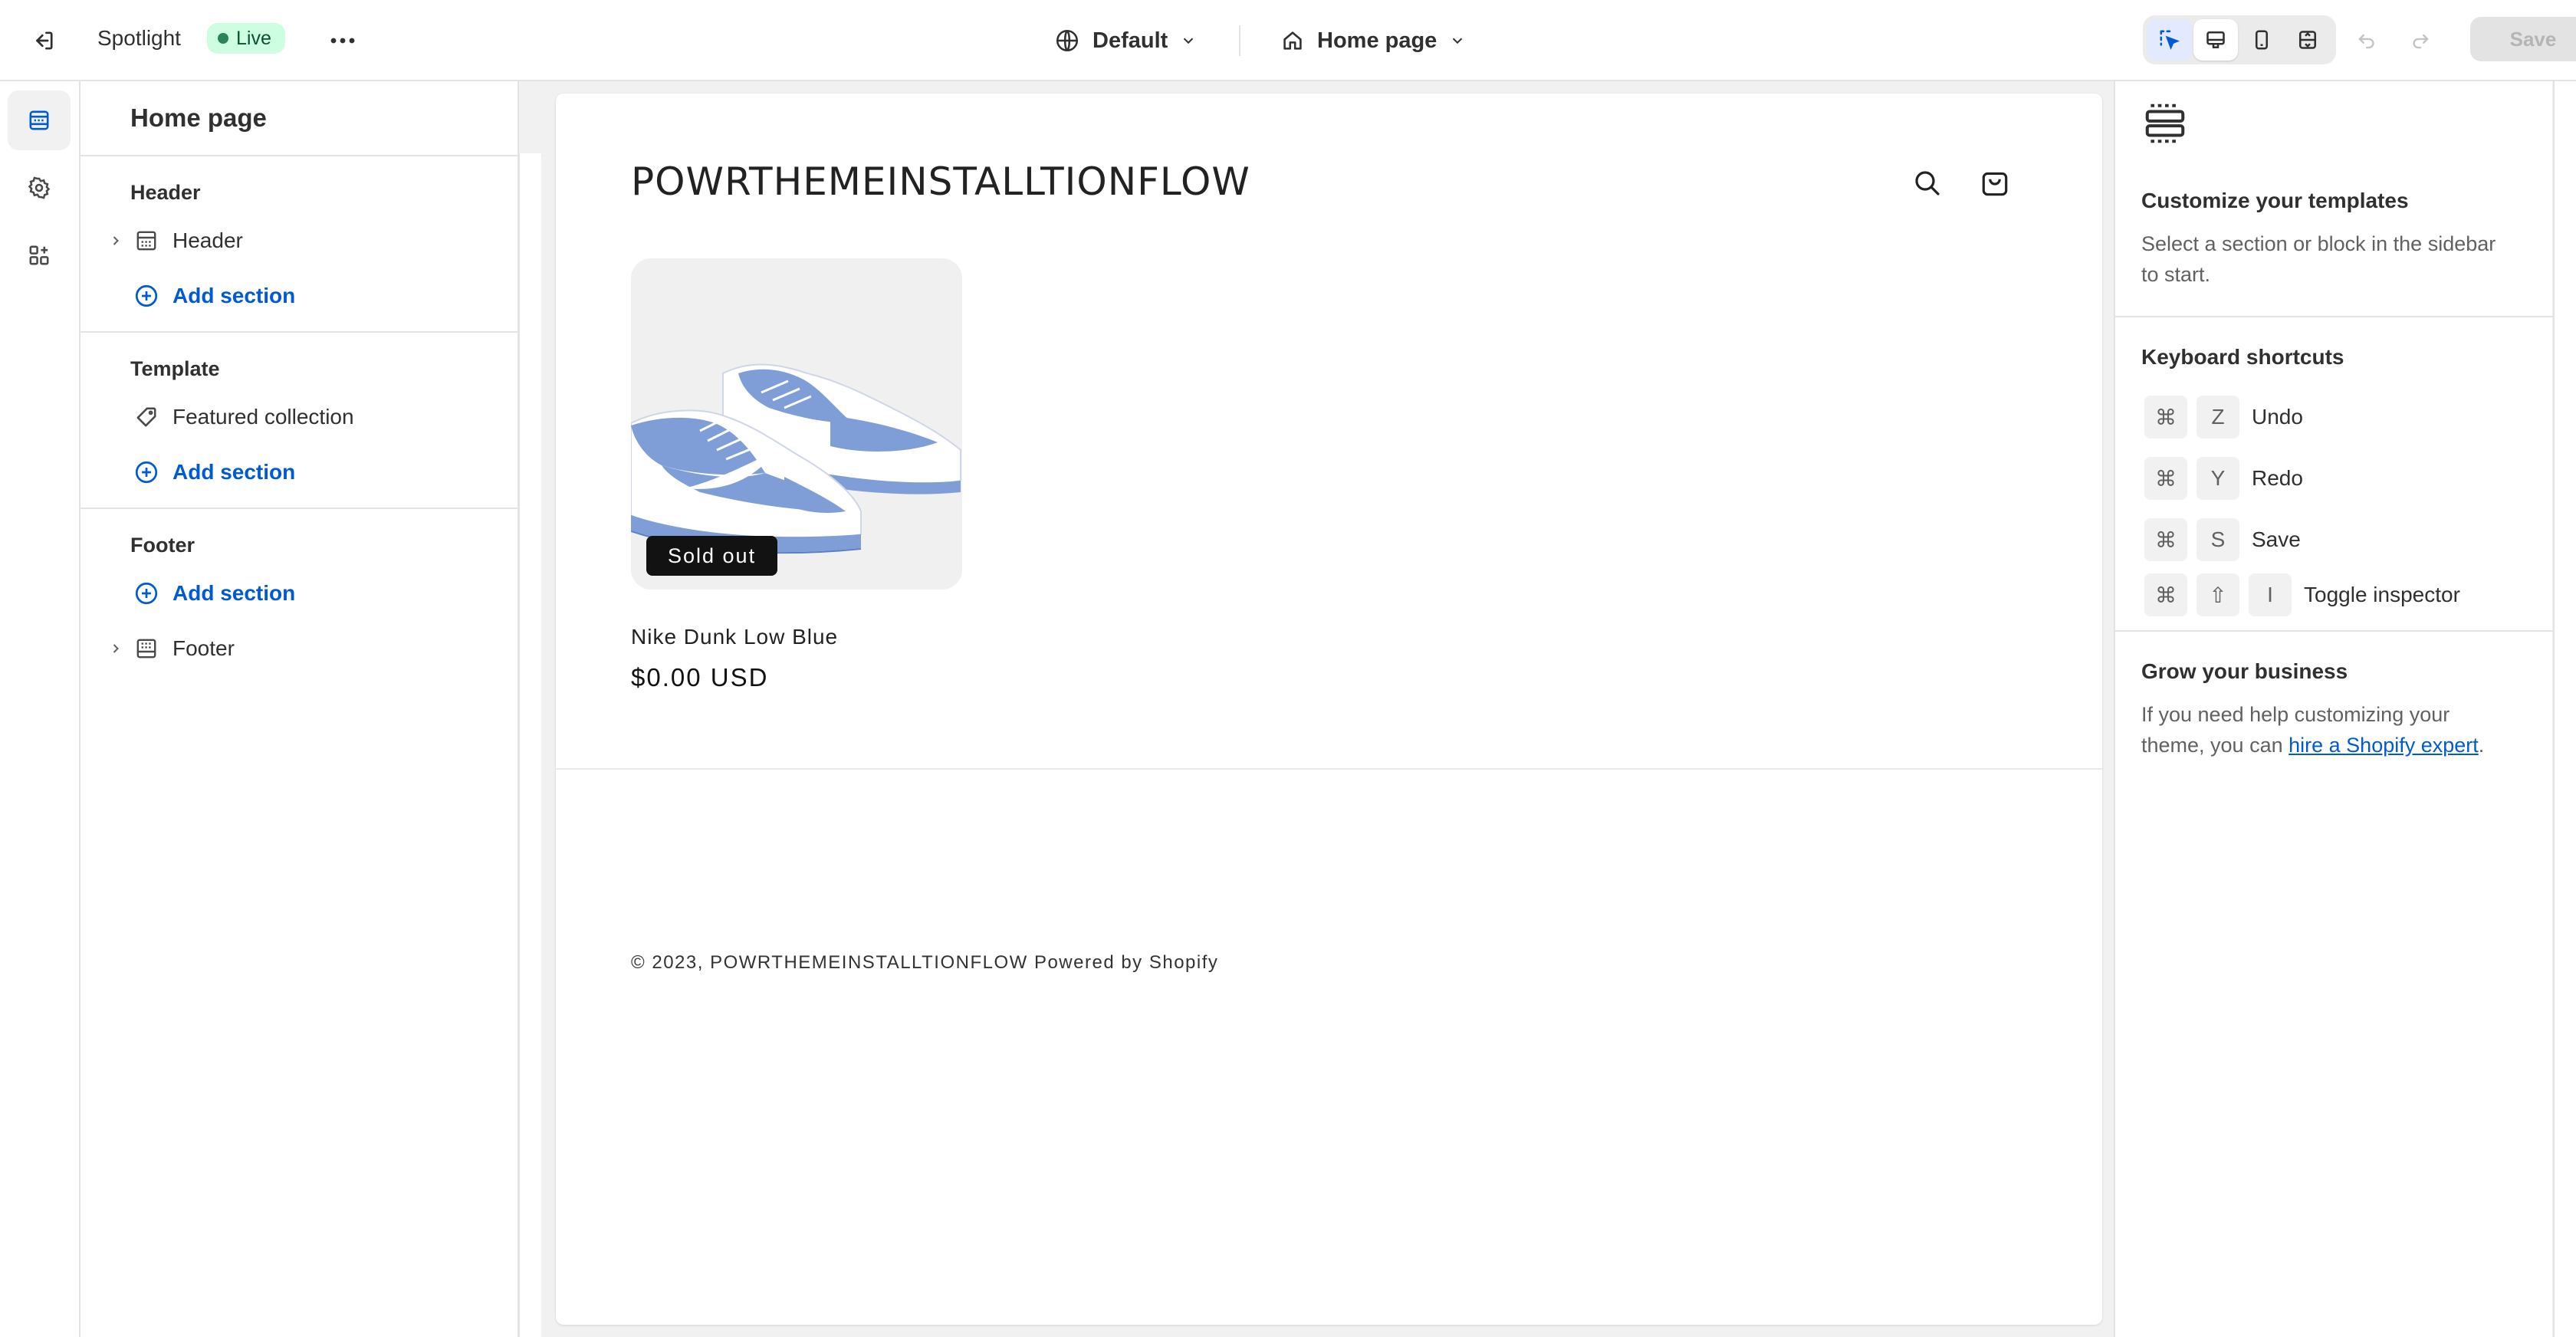 Image resolution: width=2576 pixels, height=1337 pixels. What do you see at coordinates (2307, 40) in the screenshot?
I see `full-width-view-button` at bounding box center [2307, 40].